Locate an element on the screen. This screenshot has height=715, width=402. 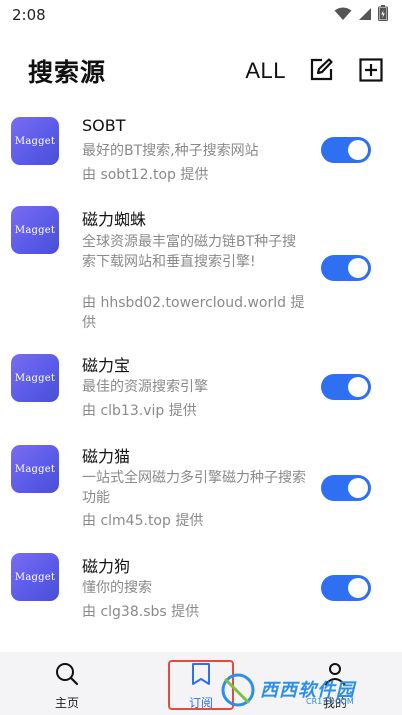
header-actions: ALL is located at coordinates (315, 71).